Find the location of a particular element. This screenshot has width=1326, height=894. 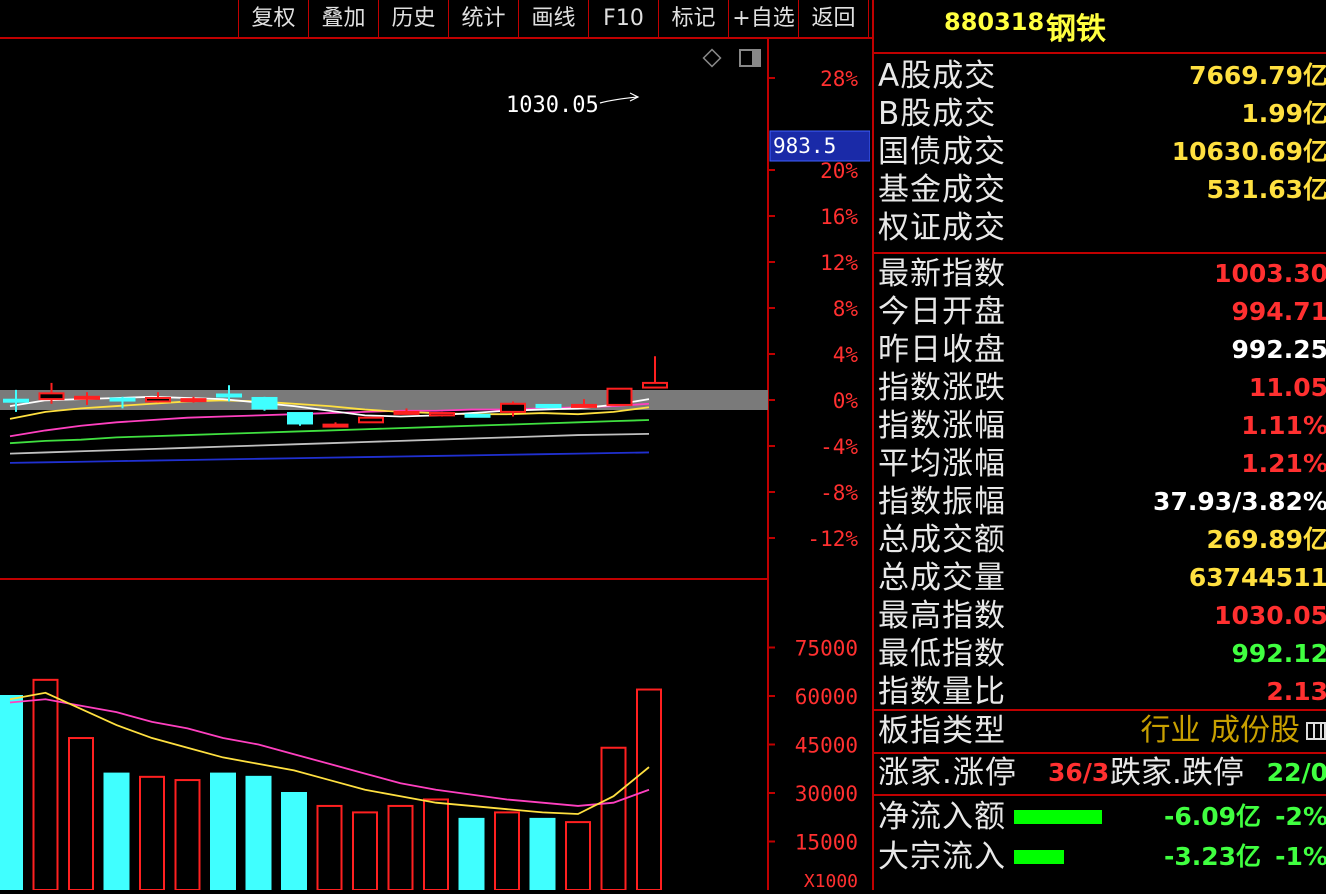

price-tick-label: -4% is located at coordinates (839, 447).